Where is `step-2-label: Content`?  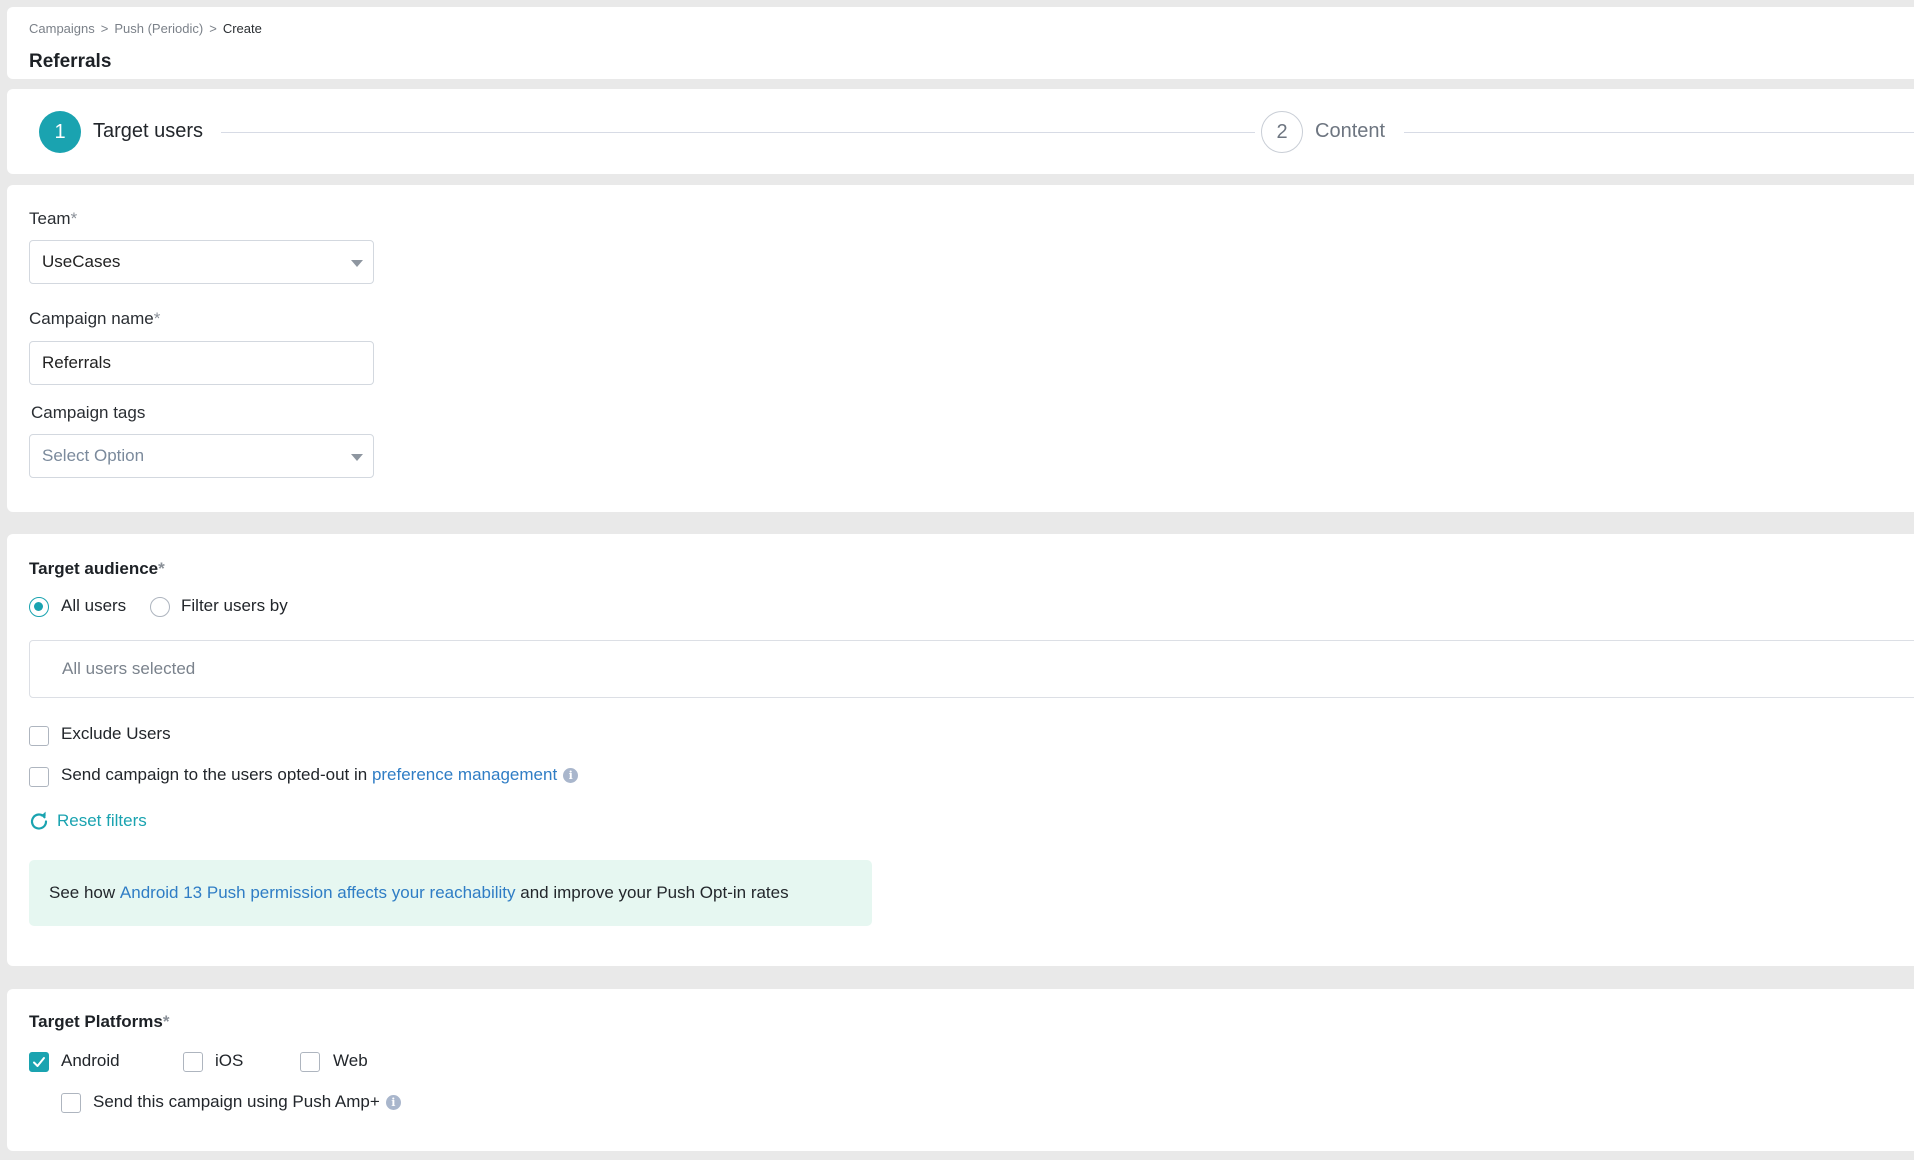
step-2-label: Content is located at coordinates (1350, 131).